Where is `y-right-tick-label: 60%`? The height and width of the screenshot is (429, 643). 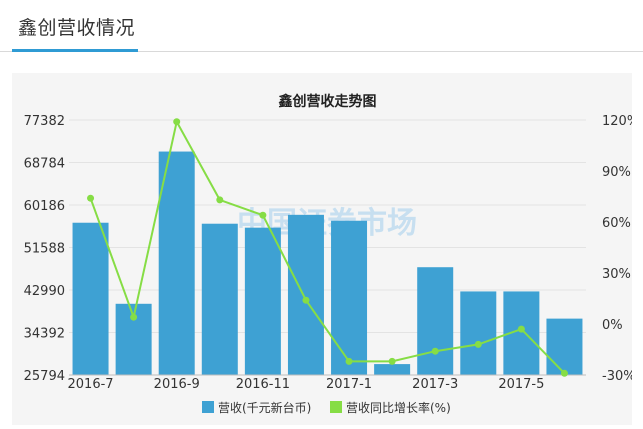
y-right-tick-label: 60% is located at coordinates (616, 223).